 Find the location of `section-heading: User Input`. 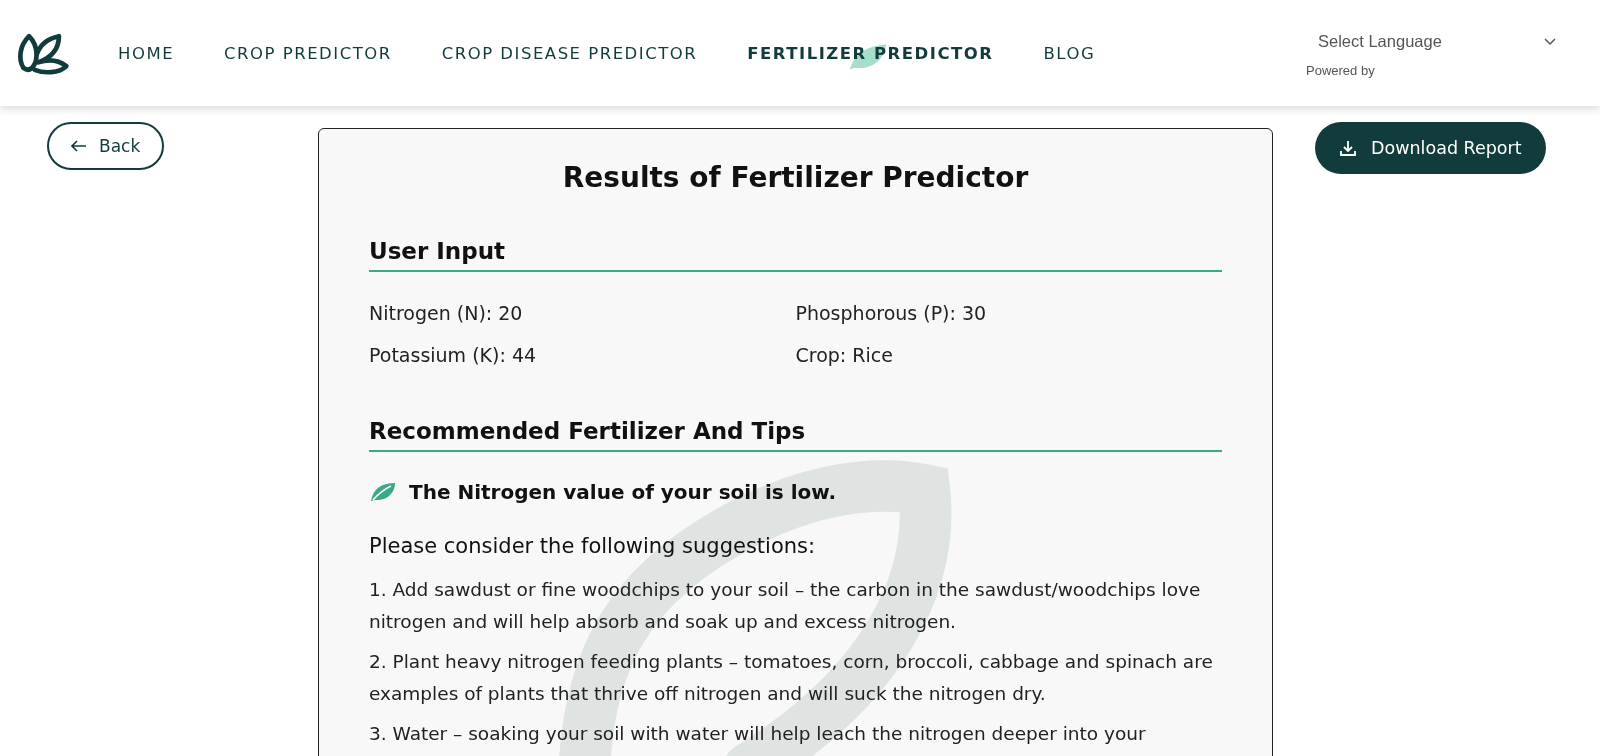

section-heading: User Input is located at coordinates (795, 255).